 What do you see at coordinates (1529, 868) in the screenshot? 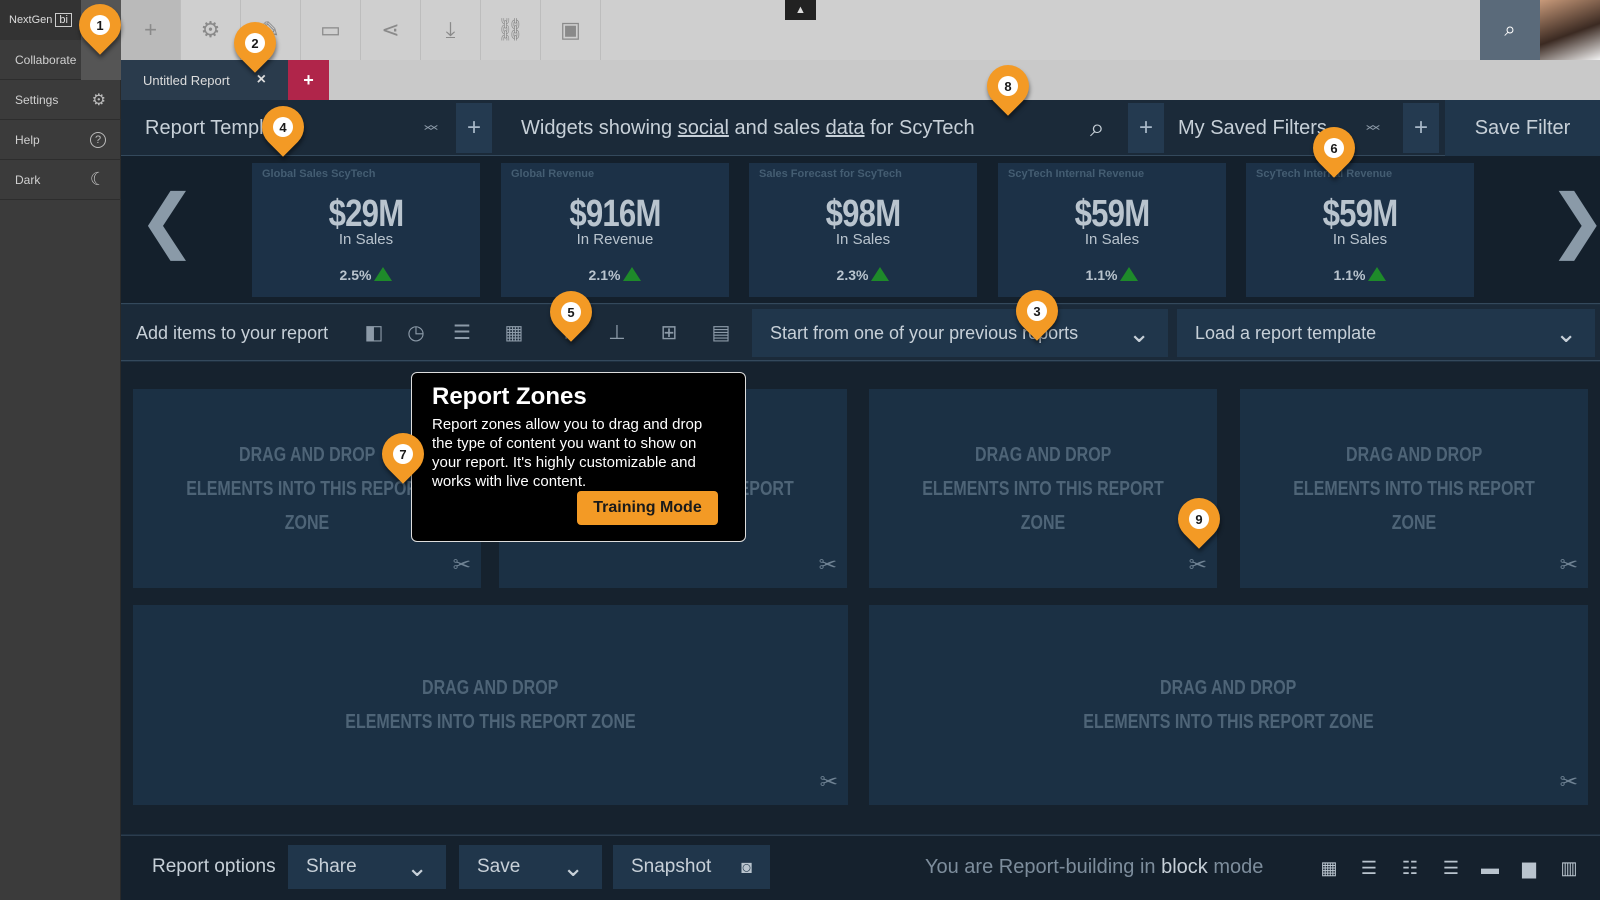
I see `single-block-layout-icon: ▆` at bounding box center [1529, 868].